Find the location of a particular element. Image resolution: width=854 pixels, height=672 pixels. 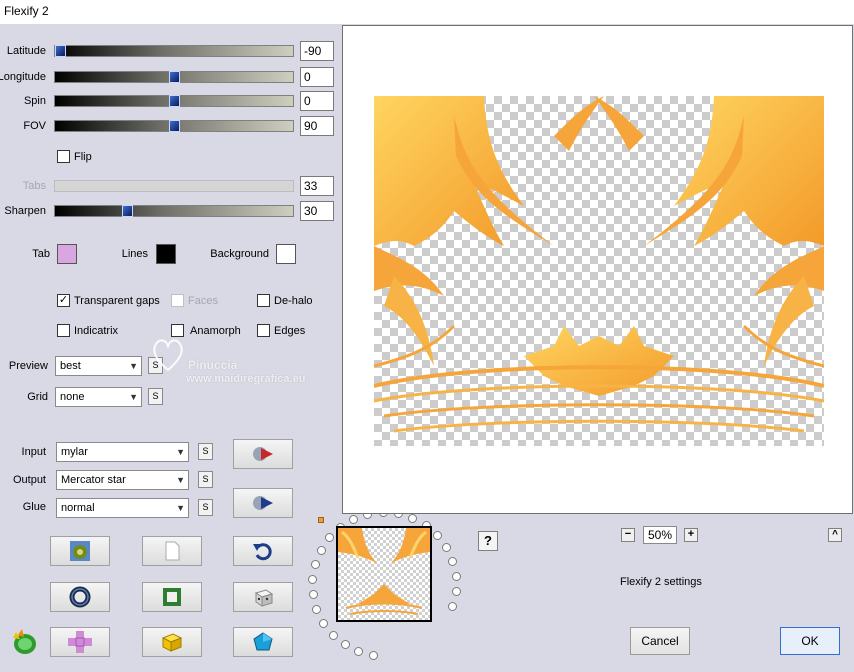

ring-icon is located at coordinates (80, 597).